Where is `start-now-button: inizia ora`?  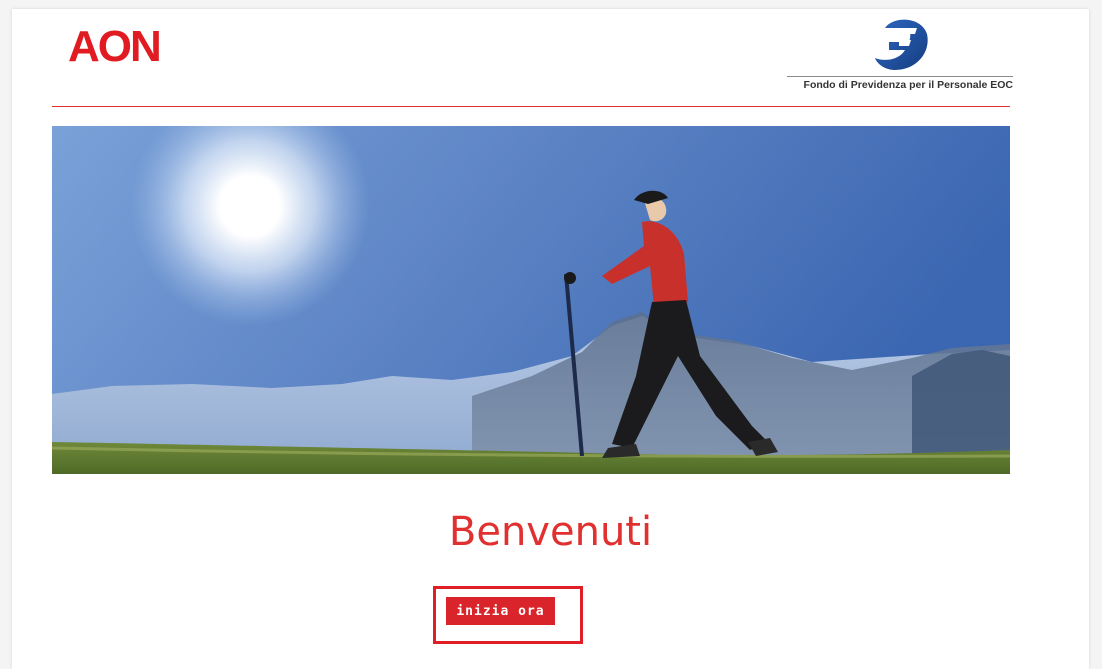
start-now-button: inizia ora is located at coordinates (500, 611).